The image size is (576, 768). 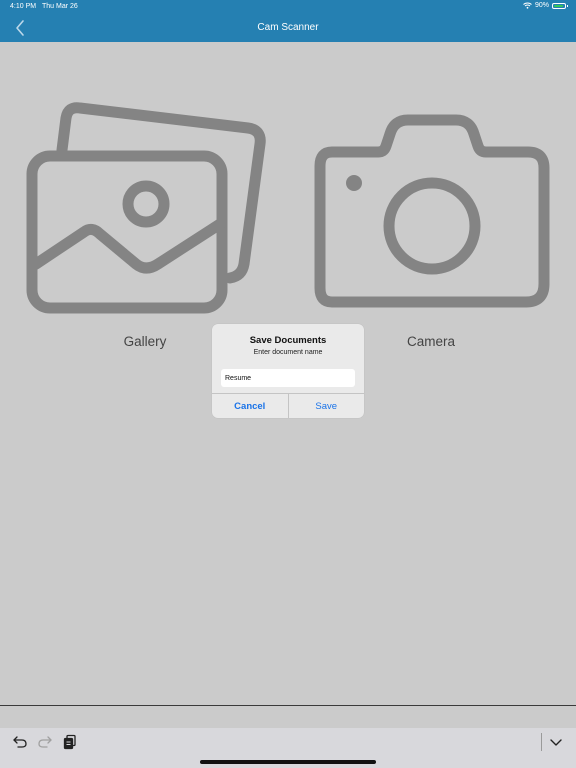 I want to click on battery-percent: 90%, so click(x=541, y=5).